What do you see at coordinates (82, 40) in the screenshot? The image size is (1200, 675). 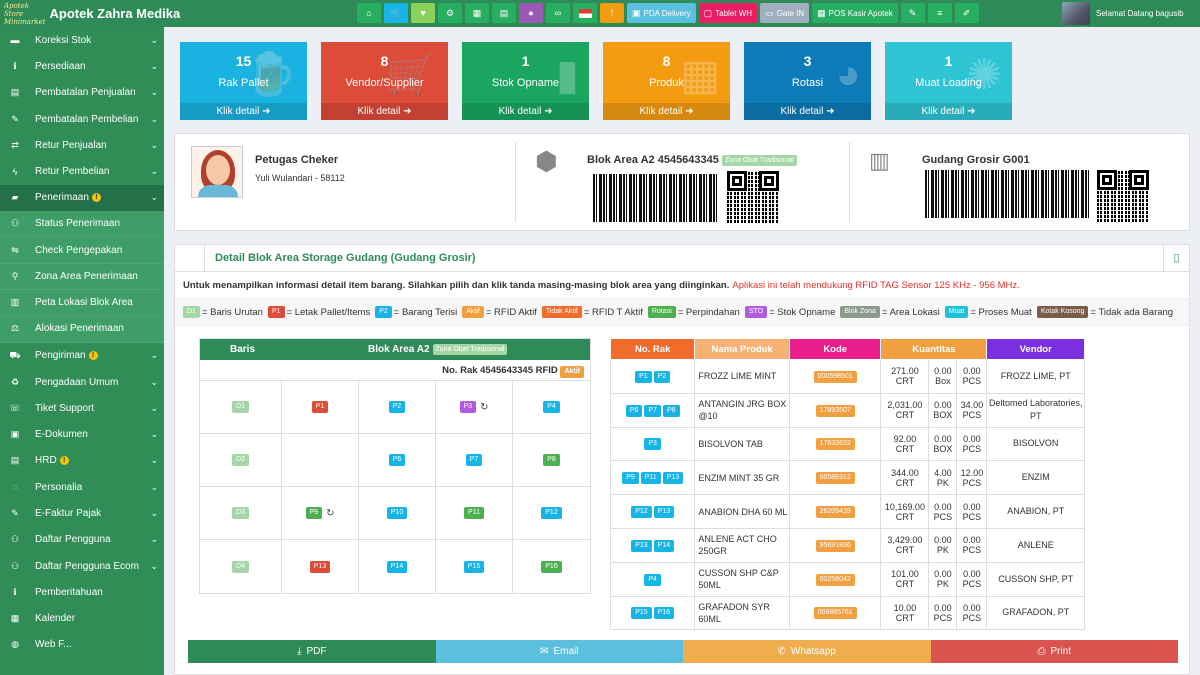 I see `sidebar-item-koreksi-stok: ▬ Koreksi Stok ⌄` at bounding box center [82, 40].